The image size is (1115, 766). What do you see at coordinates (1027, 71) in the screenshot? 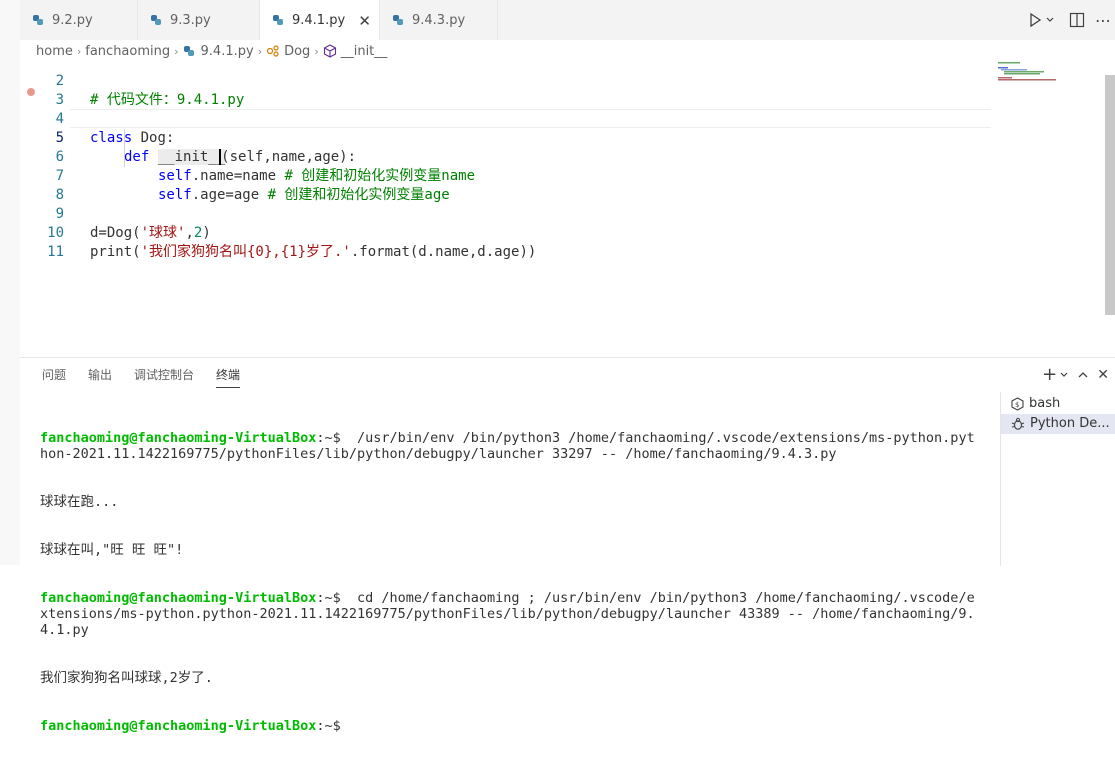
I see `minimap-preview` at bounding box center [1027, 71].